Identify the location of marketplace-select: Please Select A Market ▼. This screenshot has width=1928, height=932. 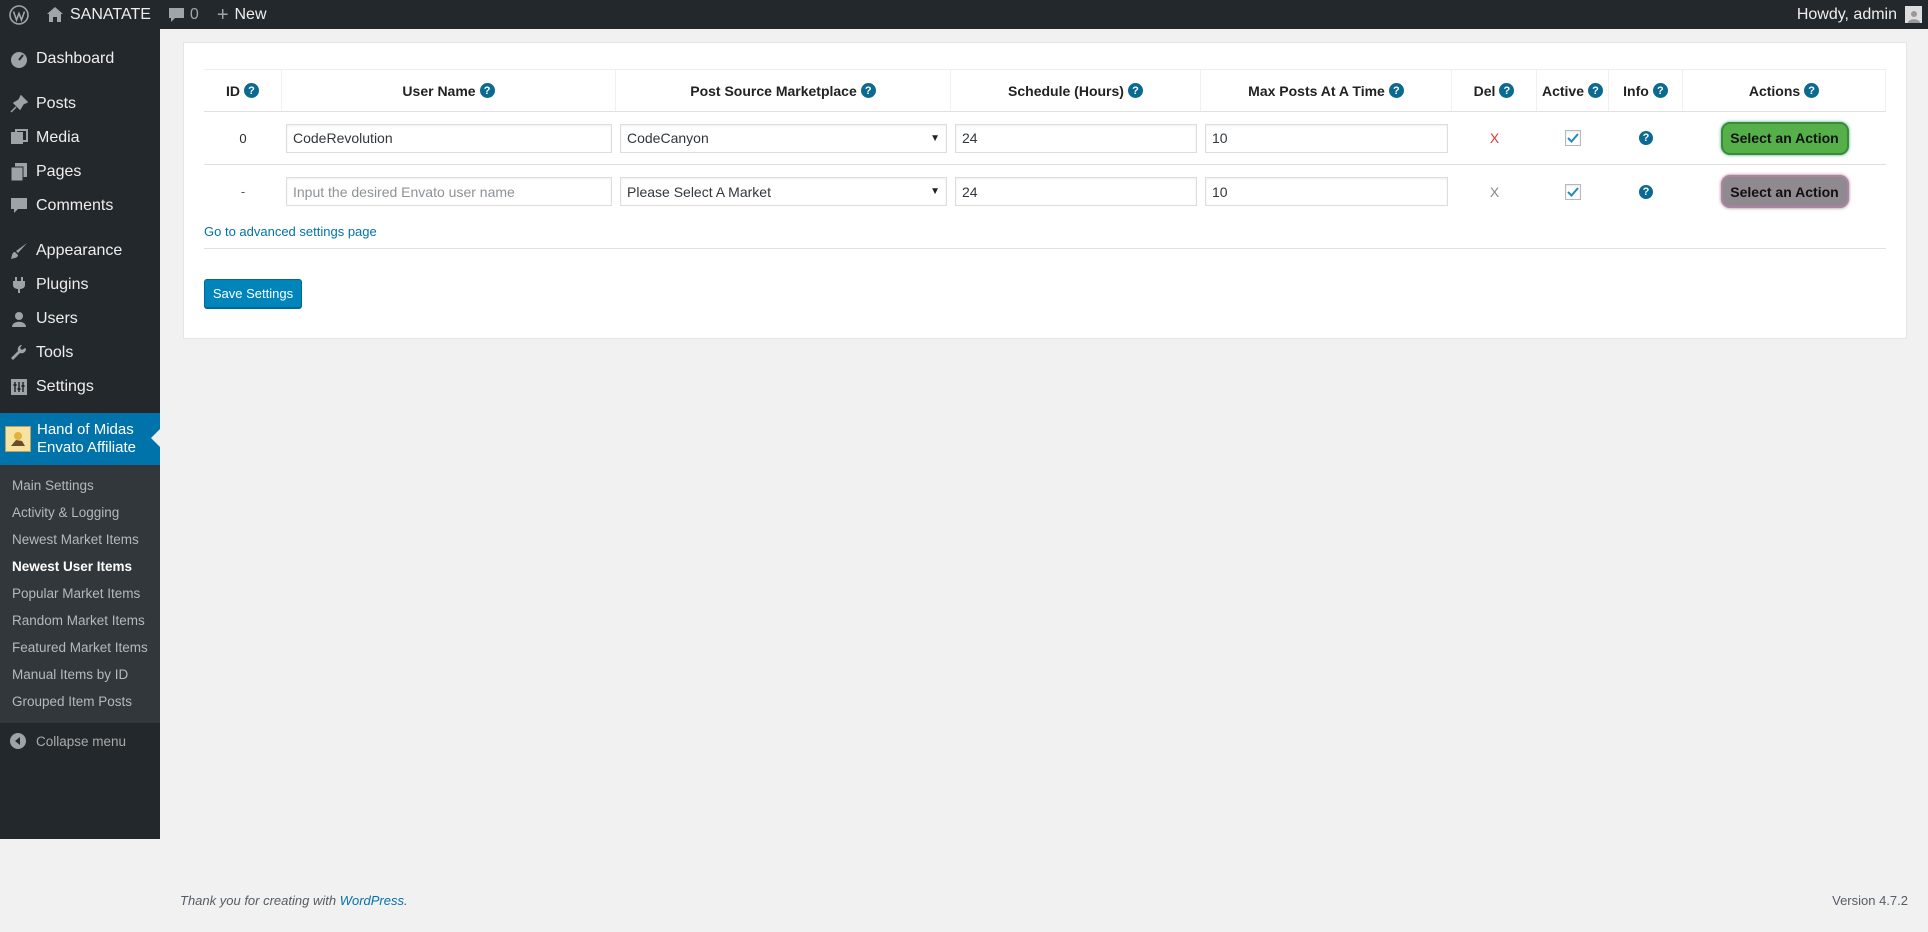
(783, 191).